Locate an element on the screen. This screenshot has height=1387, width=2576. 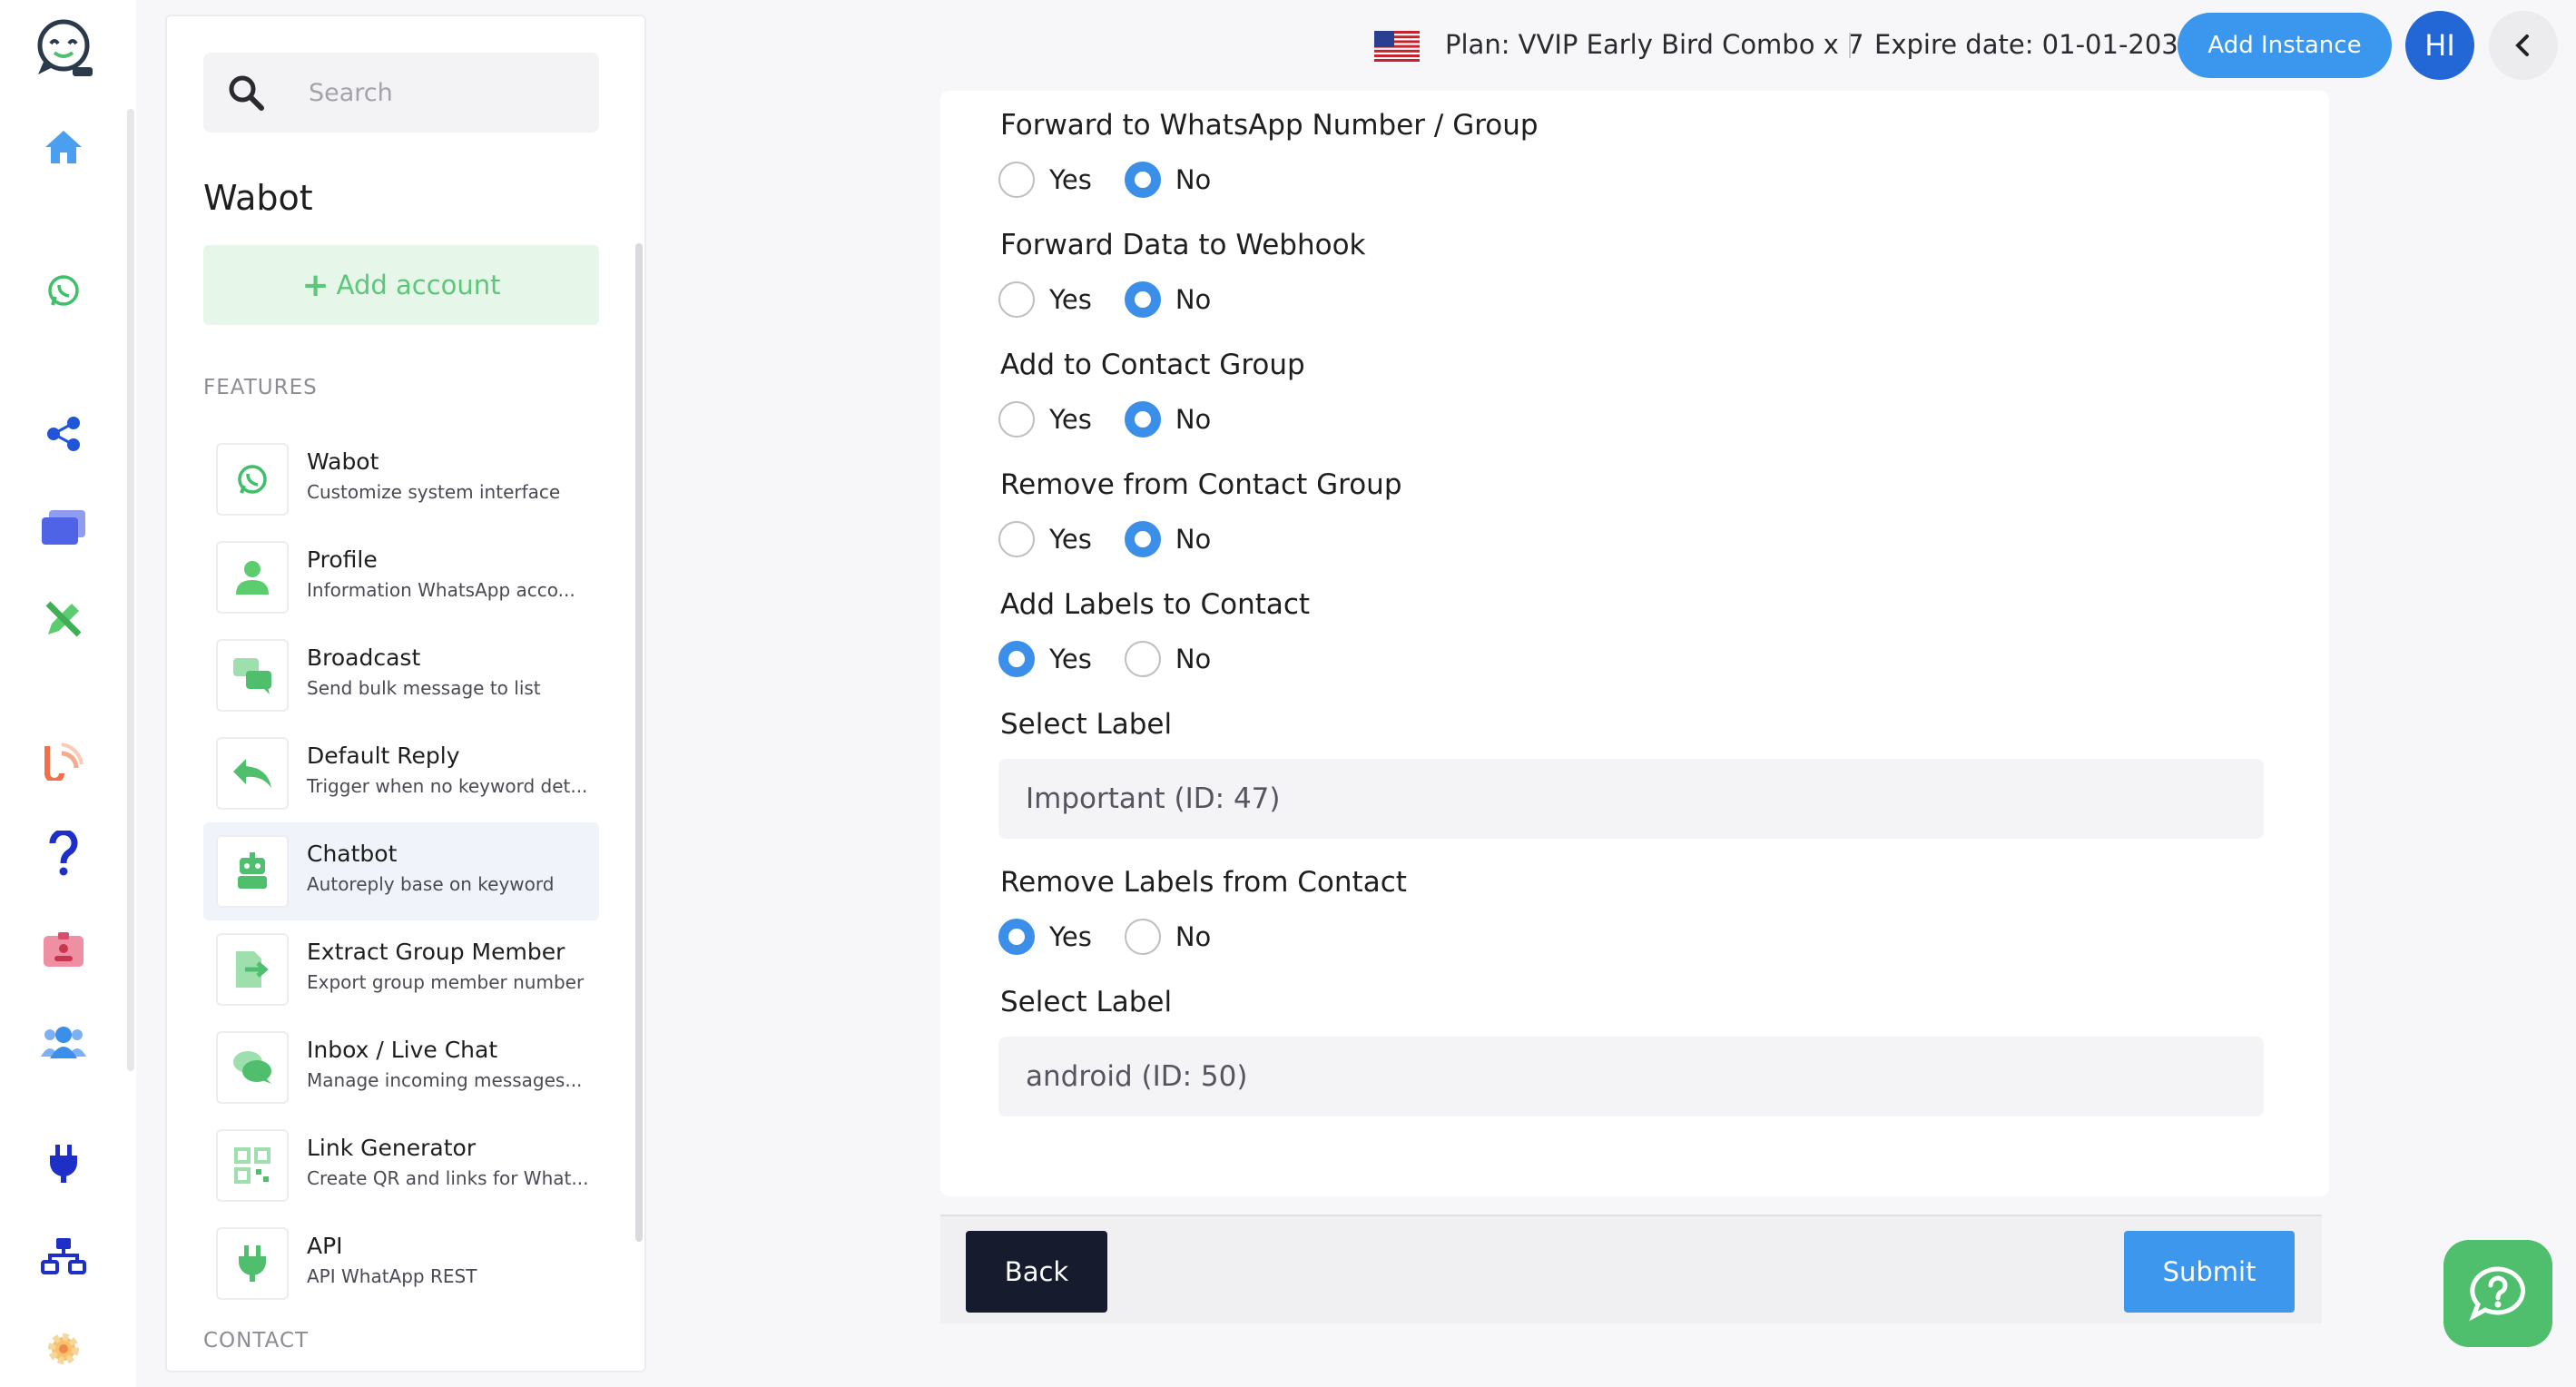
folders-icon is located at coordinates (63, 526).